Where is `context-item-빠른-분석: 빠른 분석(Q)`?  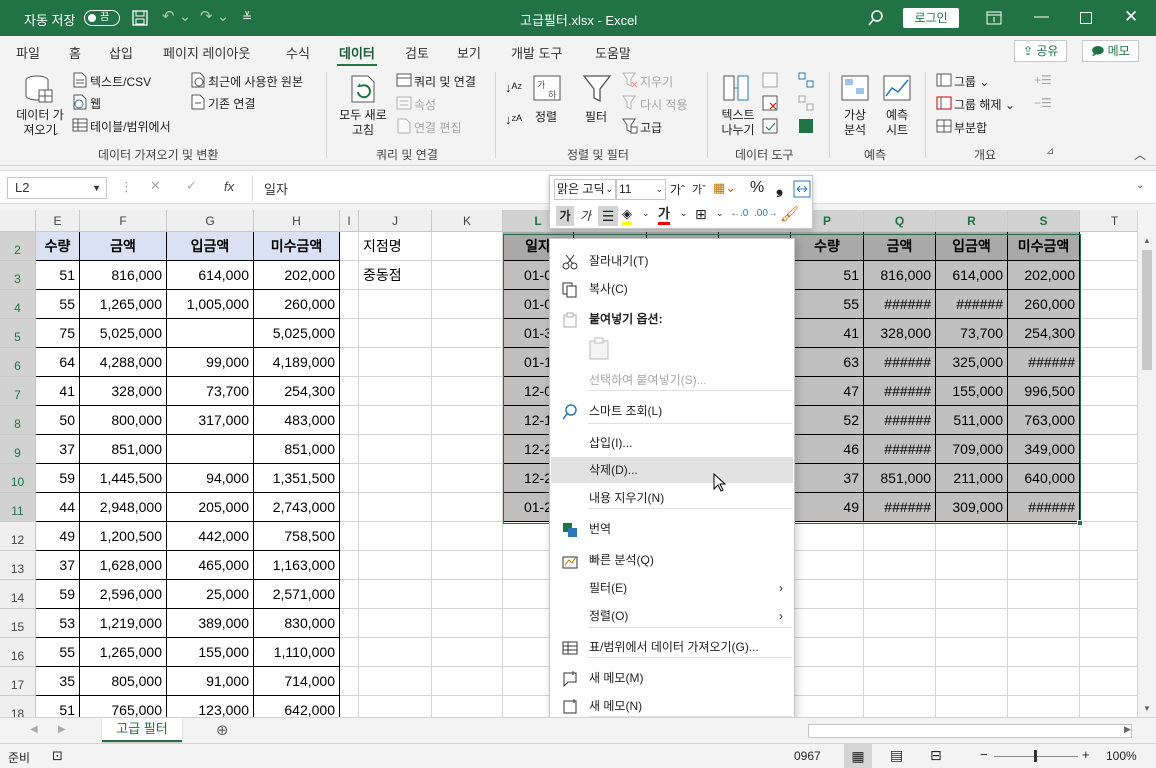
context-item-빠른-분석: 빠른 분석(Q) is located at coordinates (672, 560).